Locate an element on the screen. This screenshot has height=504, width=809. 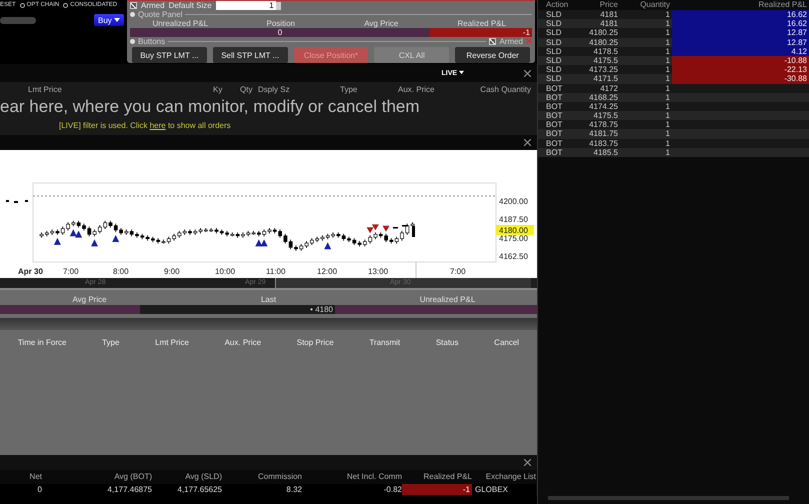
last-price-value: • 4180 is located at coordinates (237, 309).